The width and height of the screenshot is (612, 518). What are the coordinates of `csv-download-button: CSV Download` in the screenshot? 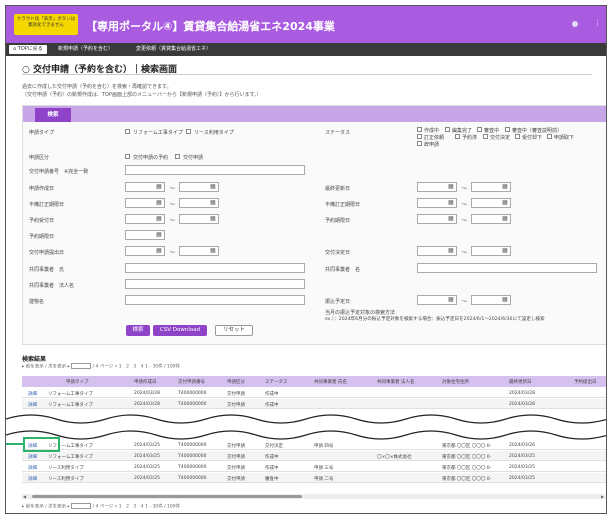 It's located at (180, 330).